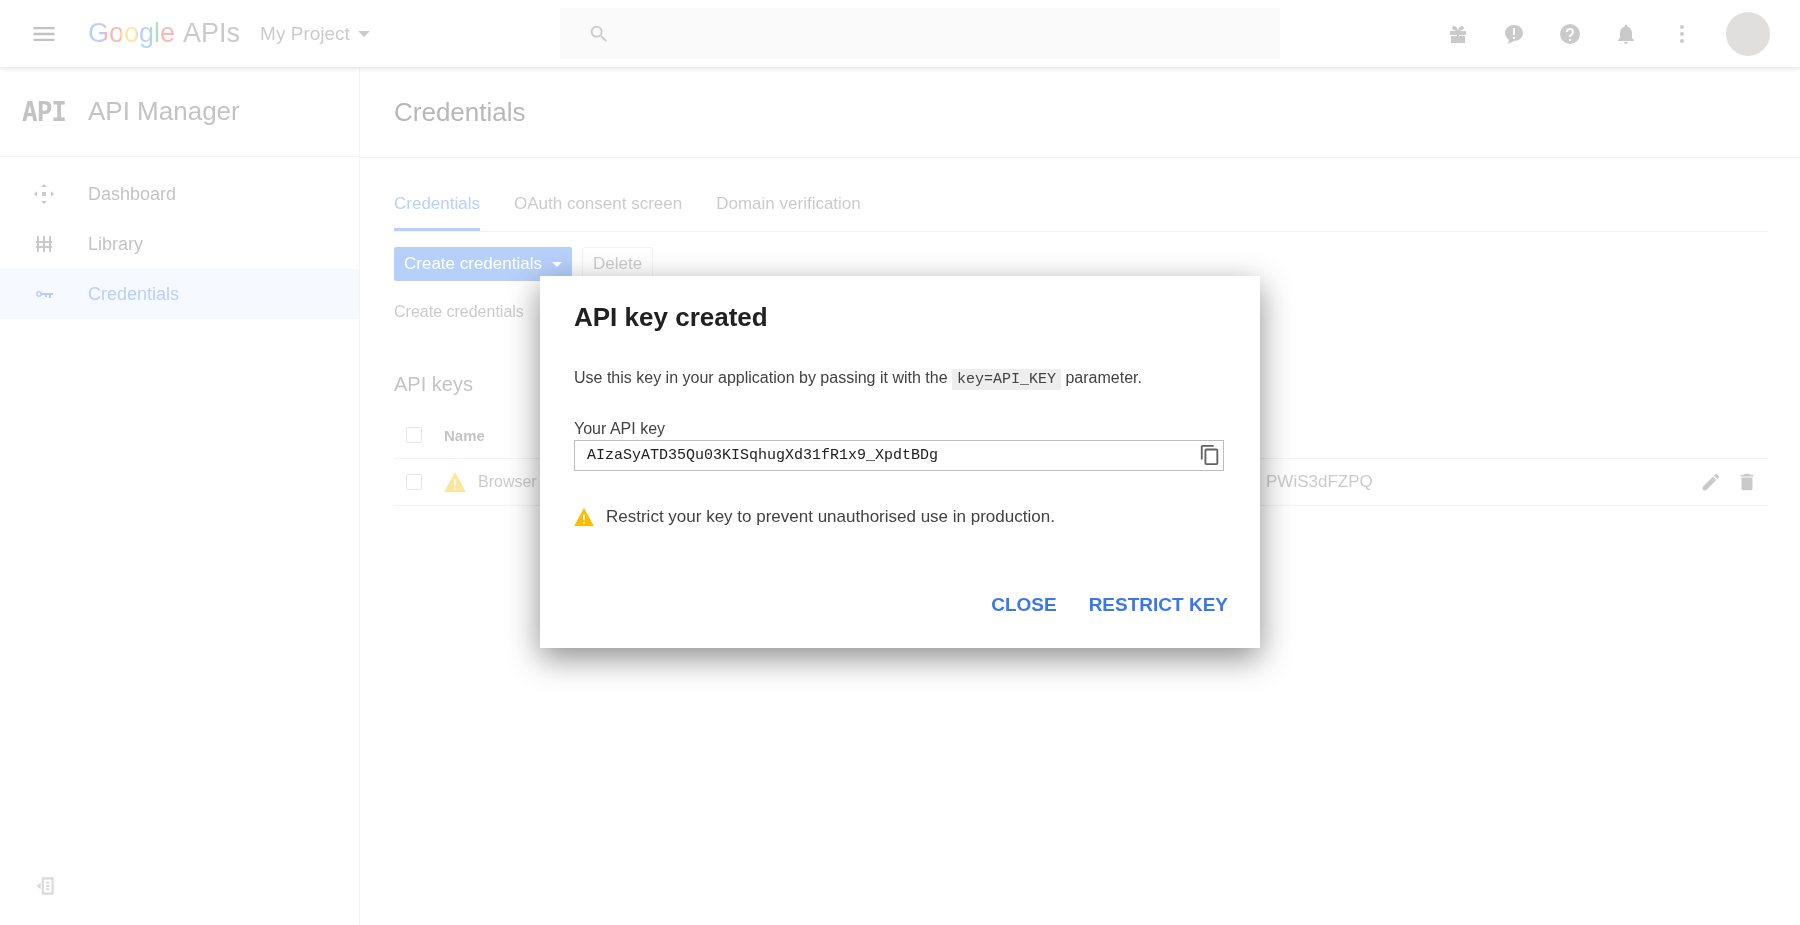  I want to click on search-field, so click(919, 33).